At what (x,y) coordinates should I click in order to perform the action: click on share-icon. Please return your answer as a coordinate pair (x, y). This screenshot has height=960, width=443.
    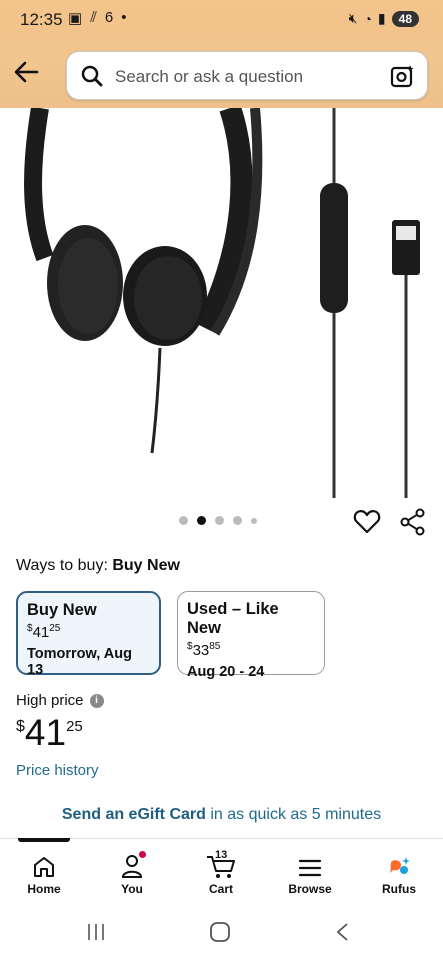
    Looking at the image, I should click on (413, 522).